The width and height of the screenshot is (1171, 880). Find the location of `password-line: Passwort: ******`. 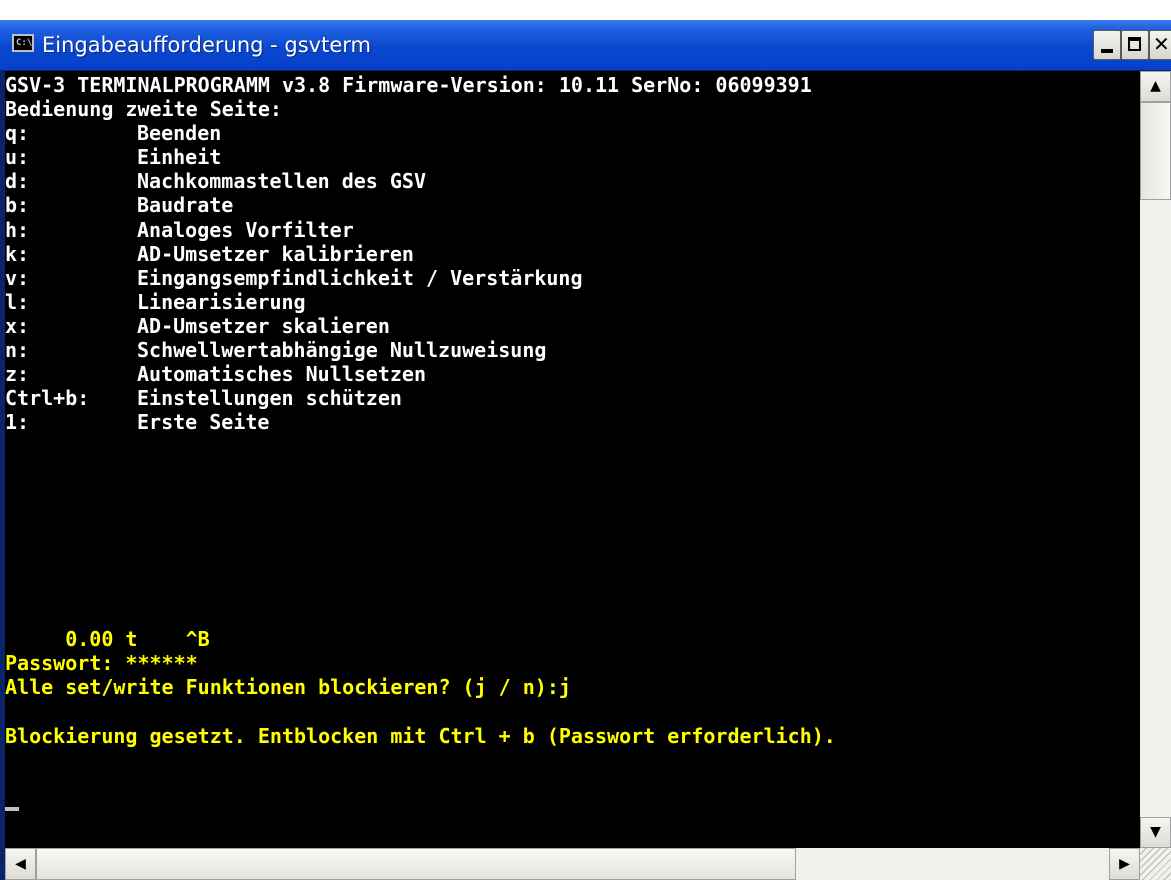

password-line: Passwort: ****** is located at coordinates (101, 663).